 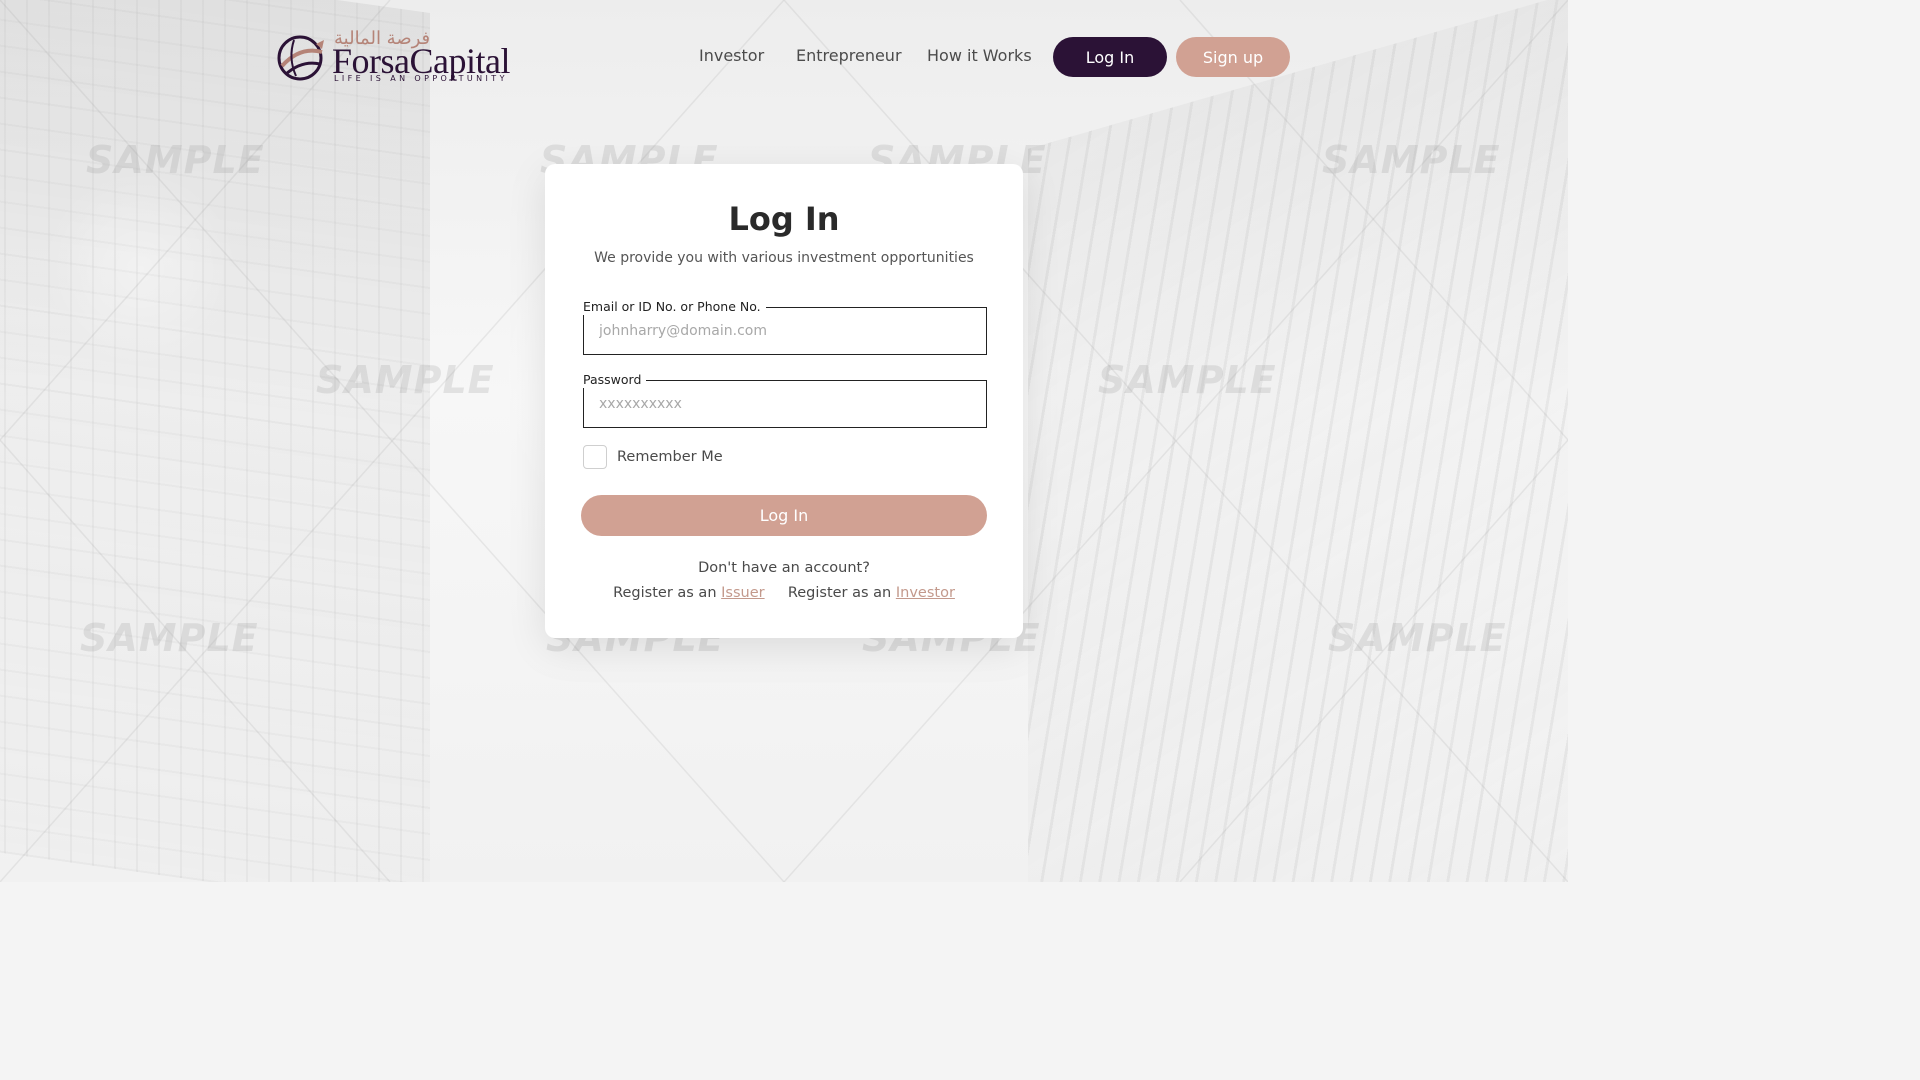 What do you see at coordinates (785, 331) in the screenshot?
I see `email-input` at bounding box center [785, 331].